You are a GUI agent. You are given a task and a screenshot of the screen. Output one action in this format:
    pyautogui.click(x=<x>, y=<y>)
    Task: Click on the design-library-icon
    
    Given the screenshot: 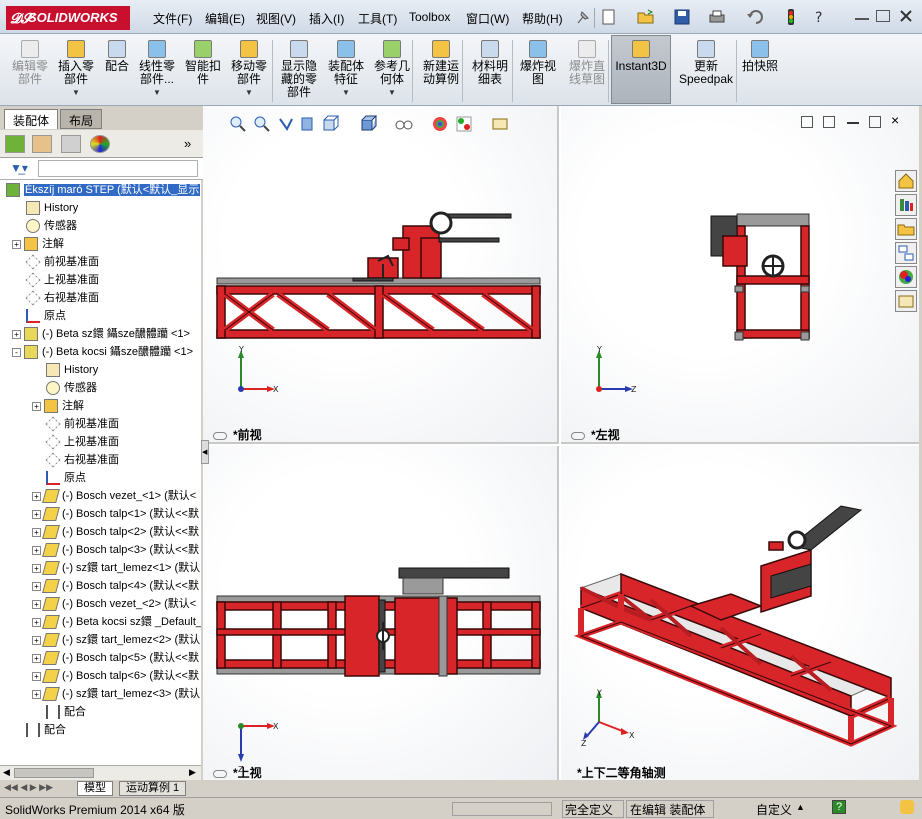 What is the action you would take?
    pyautogui.click(x=906, y=205)
    